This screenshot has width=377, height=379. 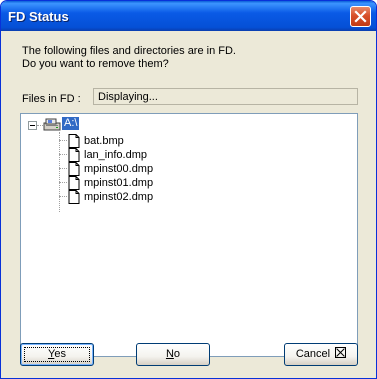 What do you see at coordinates (188, 16) in the screenshot?
I see `title-bar: FD Status` at bounding box center [188, 16].